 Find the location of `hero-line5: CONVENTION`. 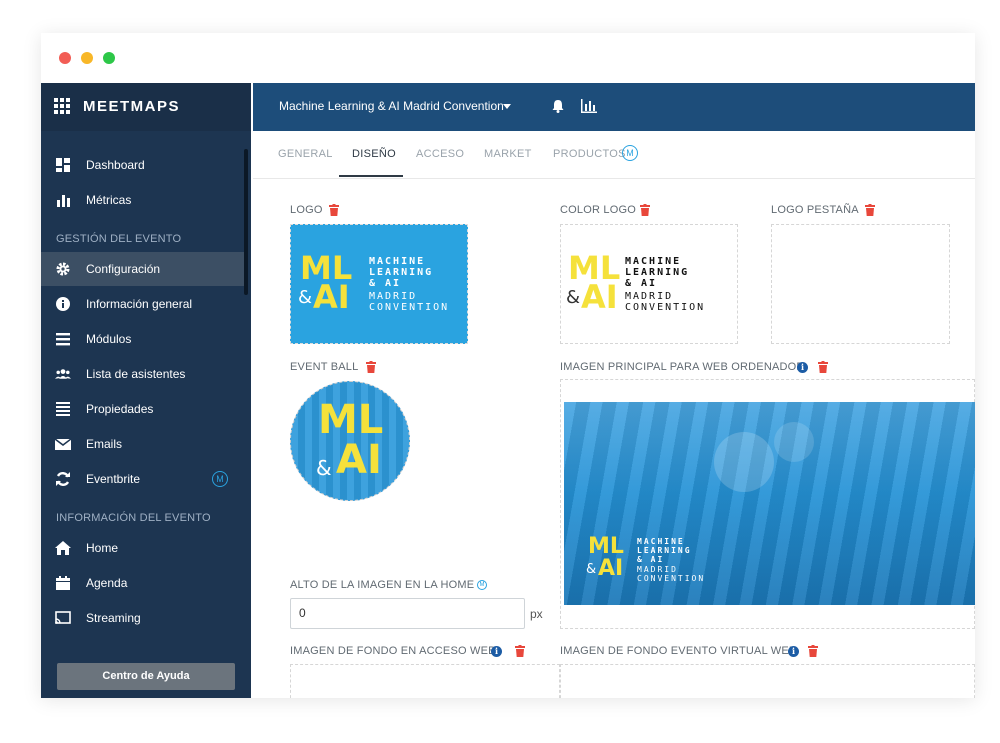

hero-line5: CONVENTION is located at coordinates (671, 578).